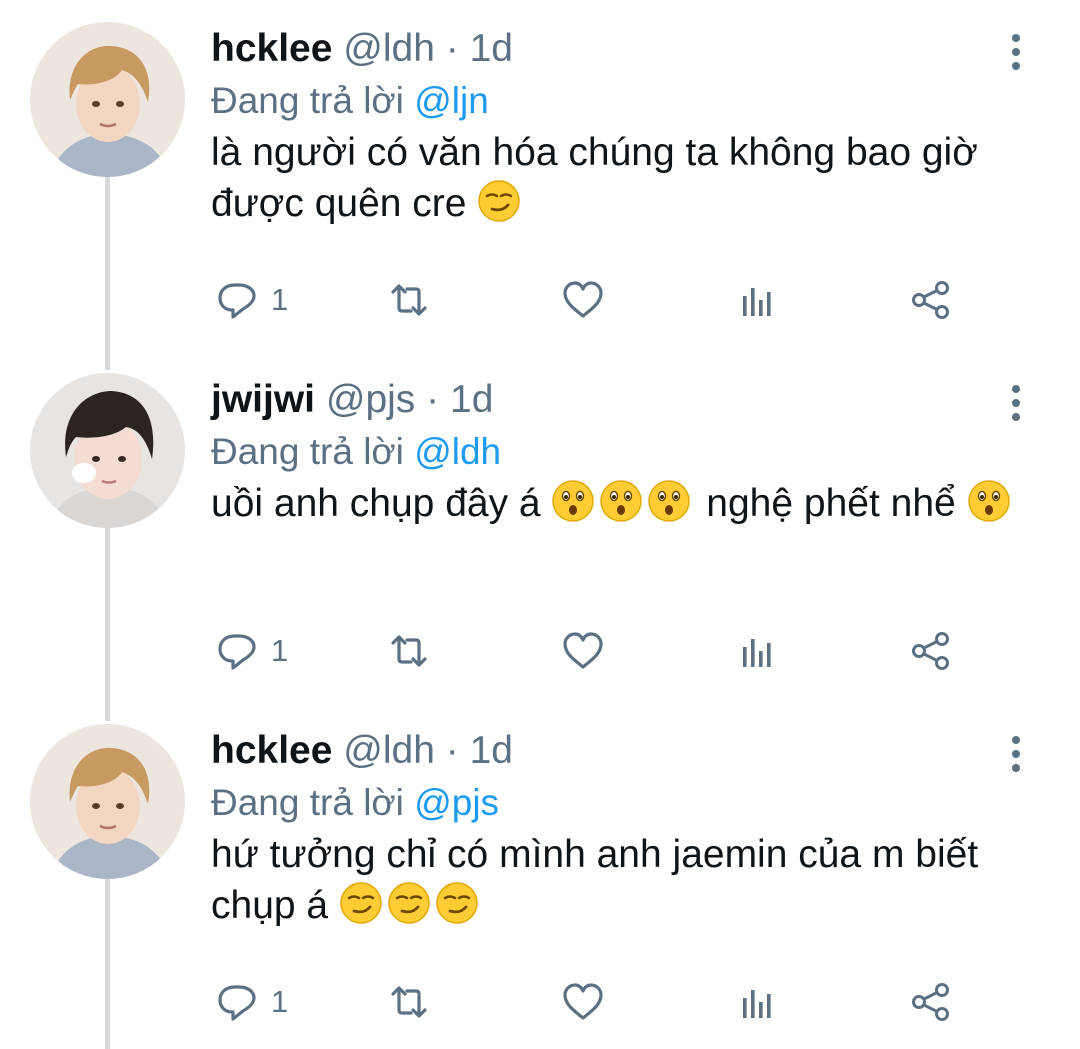  I want to click on replying-to: Đang trả lời @pjs, so click(355, 803).